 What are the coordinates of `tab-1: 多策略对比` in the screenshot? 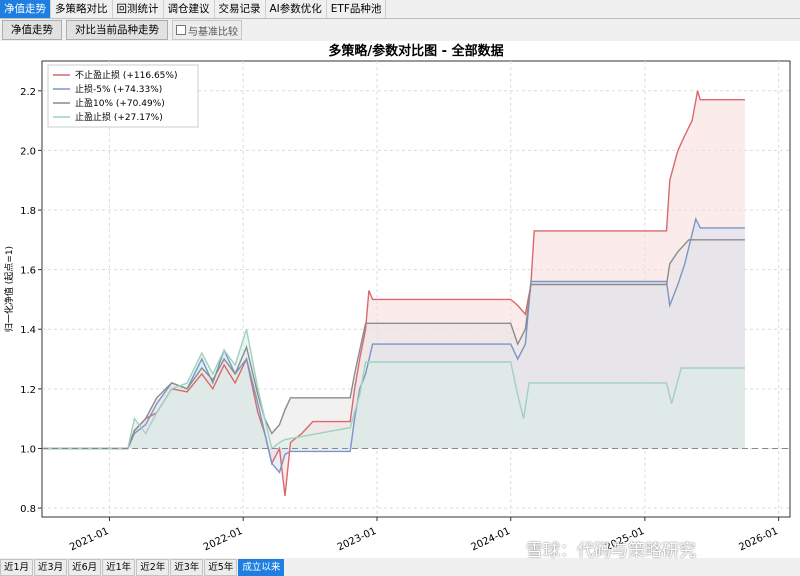 It's located at (82, 9).